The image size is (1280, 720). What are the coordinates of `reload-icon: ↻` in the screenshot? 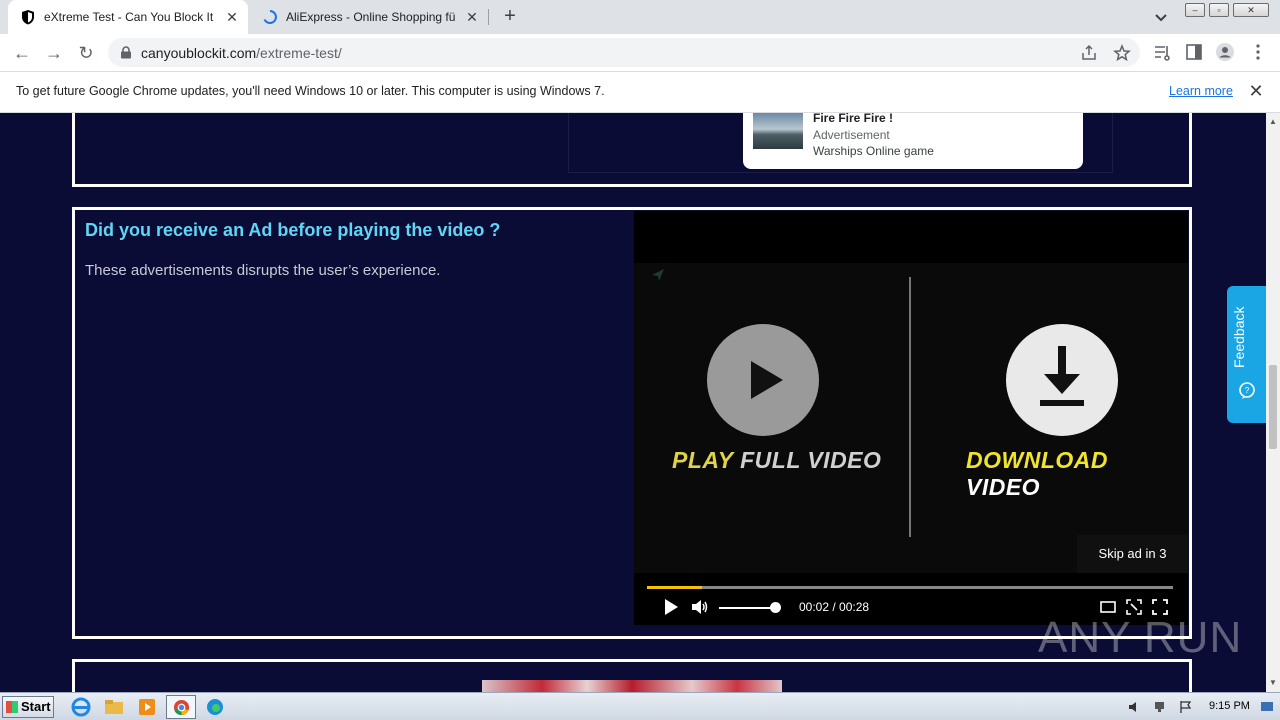 It's located at (86, 53).